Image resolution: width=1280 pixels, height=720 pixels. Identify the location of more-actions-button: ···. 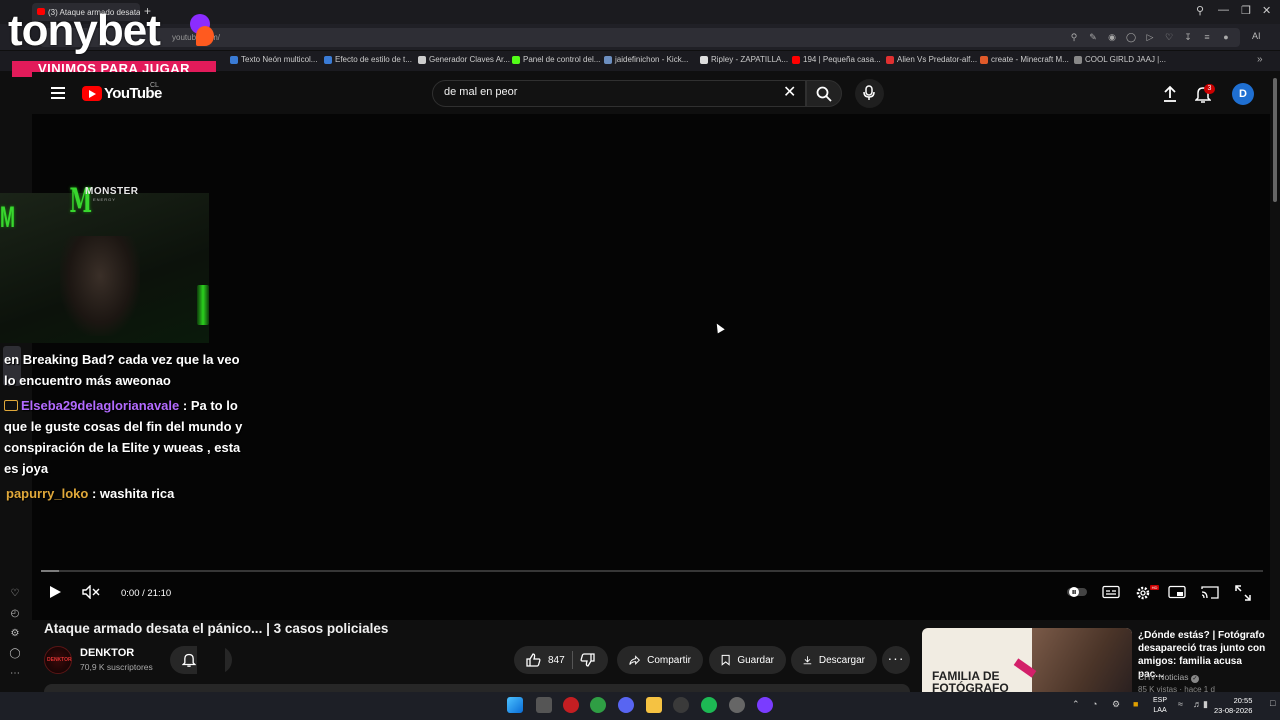
(896, 660).